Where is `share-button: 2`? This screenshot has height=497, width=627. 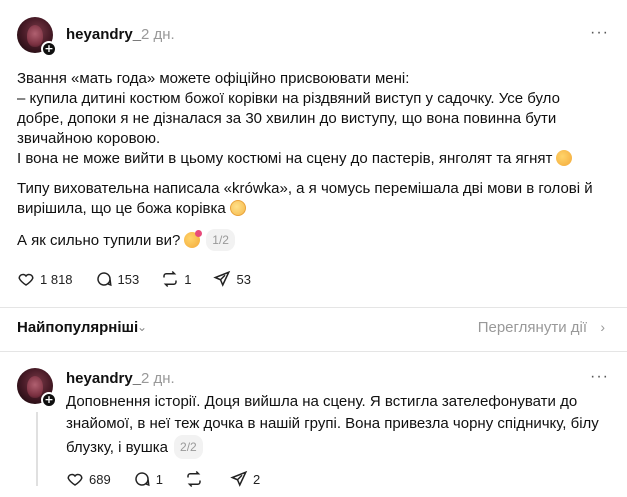 share-button: 2 is located at coordinates (245, 479).